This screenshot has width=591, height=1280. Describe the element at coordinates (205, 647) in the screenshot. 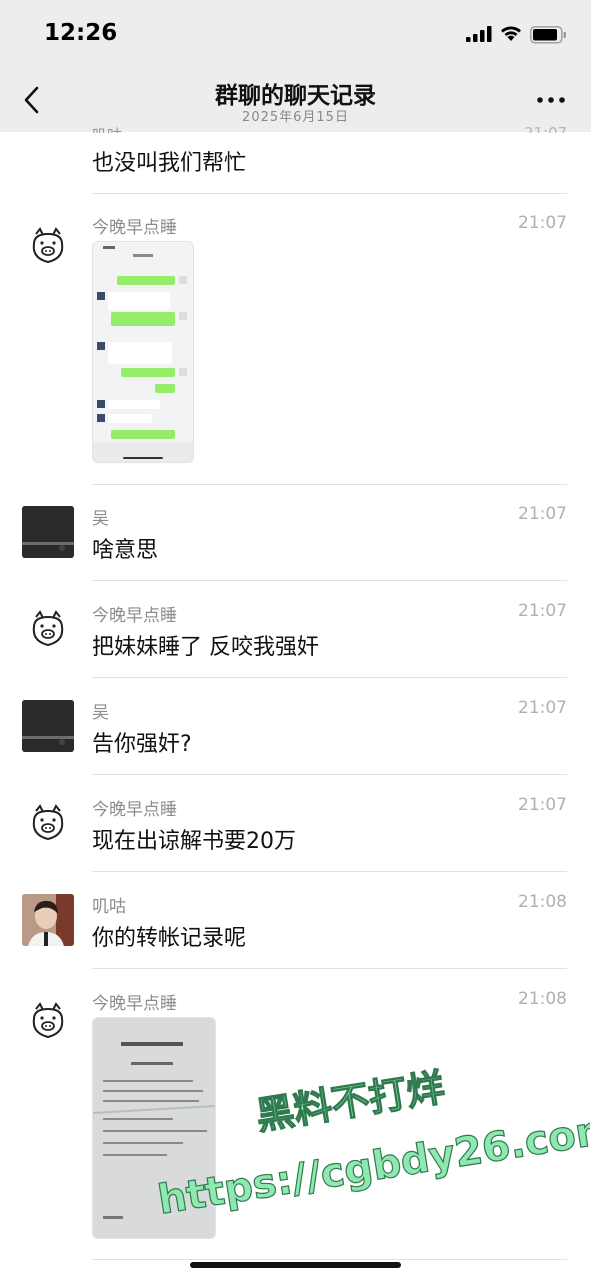

I see `message-text: 把妹妹睡了 反咬我强奸` at that location.